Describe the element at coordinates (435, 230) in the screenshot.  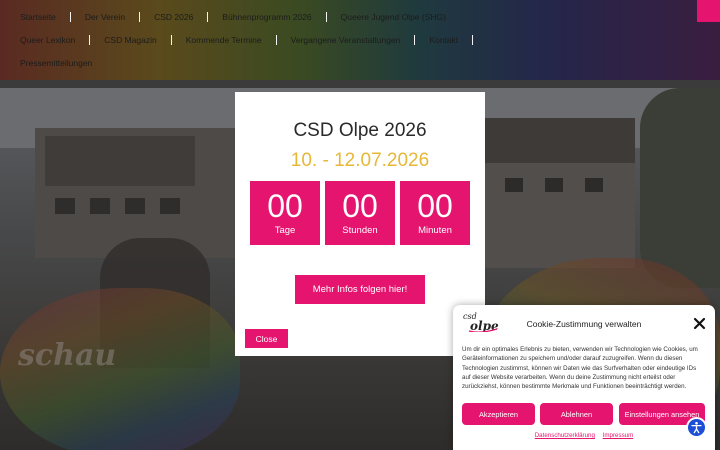
I see `countdown-minutes-label: Minuten` at that location.